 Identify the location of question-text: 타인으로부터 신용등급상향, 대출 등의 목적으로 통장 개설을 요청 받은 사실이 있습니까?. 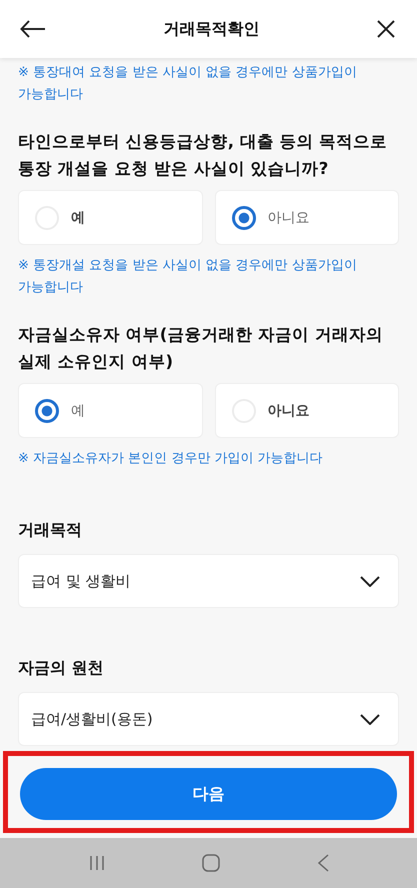
(203, 155).